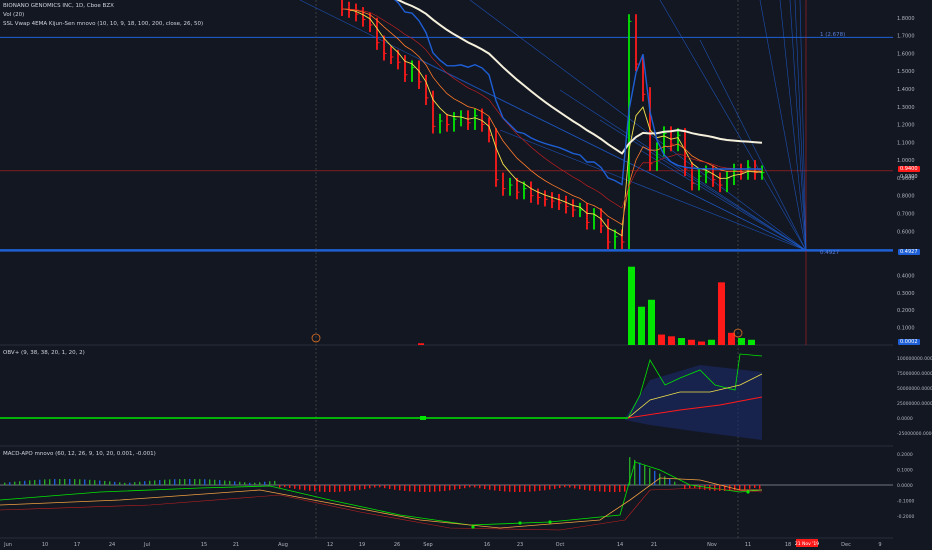  I want to click on cursor-date-label: 21 Nov '19, so click(807, 544).